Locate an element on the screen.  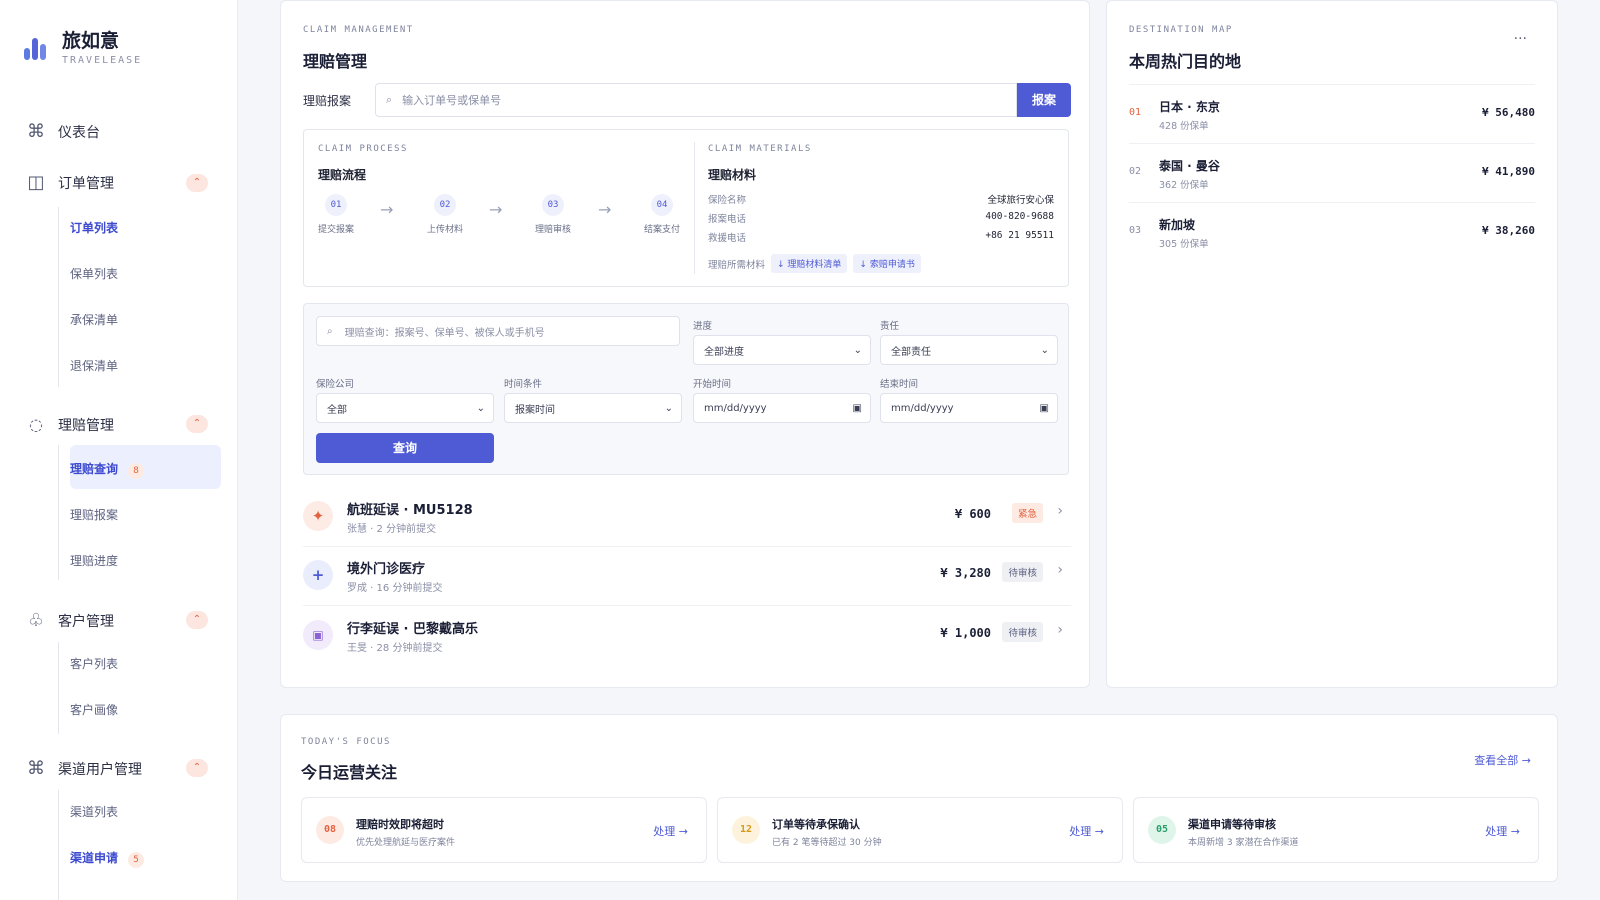
destination-name: 新加坡 is located at coordinates (1177, 225).